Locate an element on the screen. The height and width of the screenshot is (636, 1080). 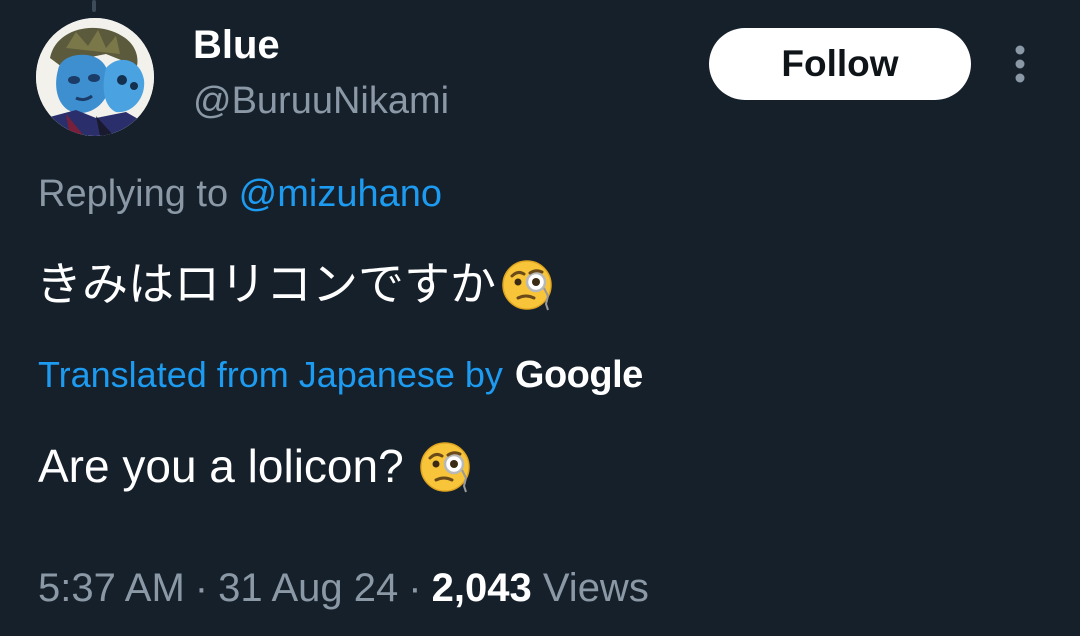
tweet-translated-text: Are you a lolicon? is located at coordinates (256, 466).